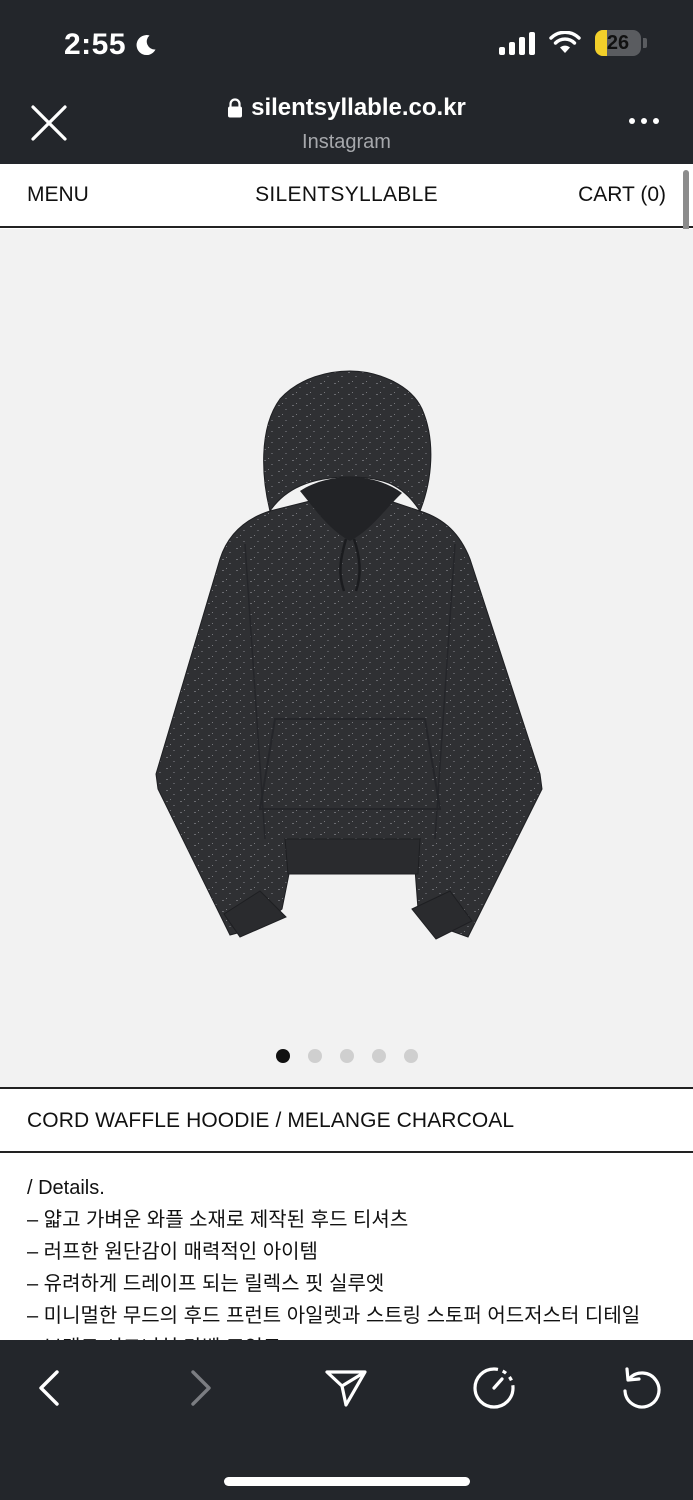 Image resolution: width=693 pixels, height=1500 pixels. I want to click on reload-button, so click(642, 1388).